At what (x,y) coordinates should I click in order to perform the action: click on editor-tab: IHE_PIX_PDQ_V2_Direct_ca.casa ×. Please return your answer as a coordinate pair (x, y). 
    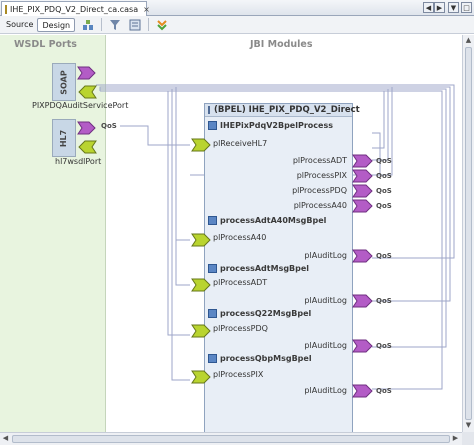
    Looking at the image, I should click on (75, 8).